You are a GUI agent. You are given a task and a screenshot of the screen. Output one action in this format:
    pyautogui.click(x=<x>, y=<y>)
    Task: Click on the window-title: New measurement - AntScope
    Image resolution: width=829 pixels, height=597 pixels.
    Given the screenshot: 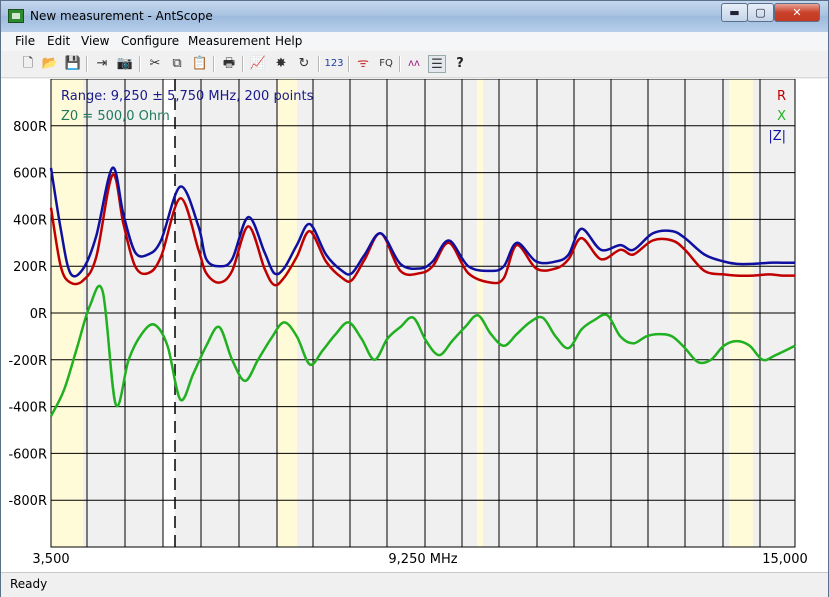 What is the action you would take?
    pyautogui.click(x=121, y=16)
    